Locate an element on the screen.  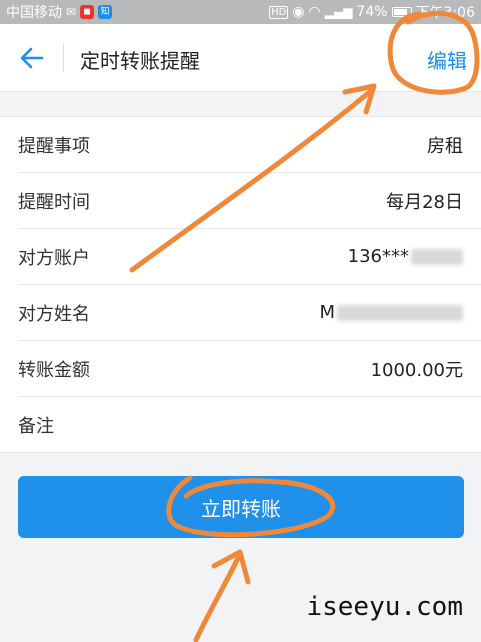
detail-label: 对方账户 is located at coordinates (54, 258).